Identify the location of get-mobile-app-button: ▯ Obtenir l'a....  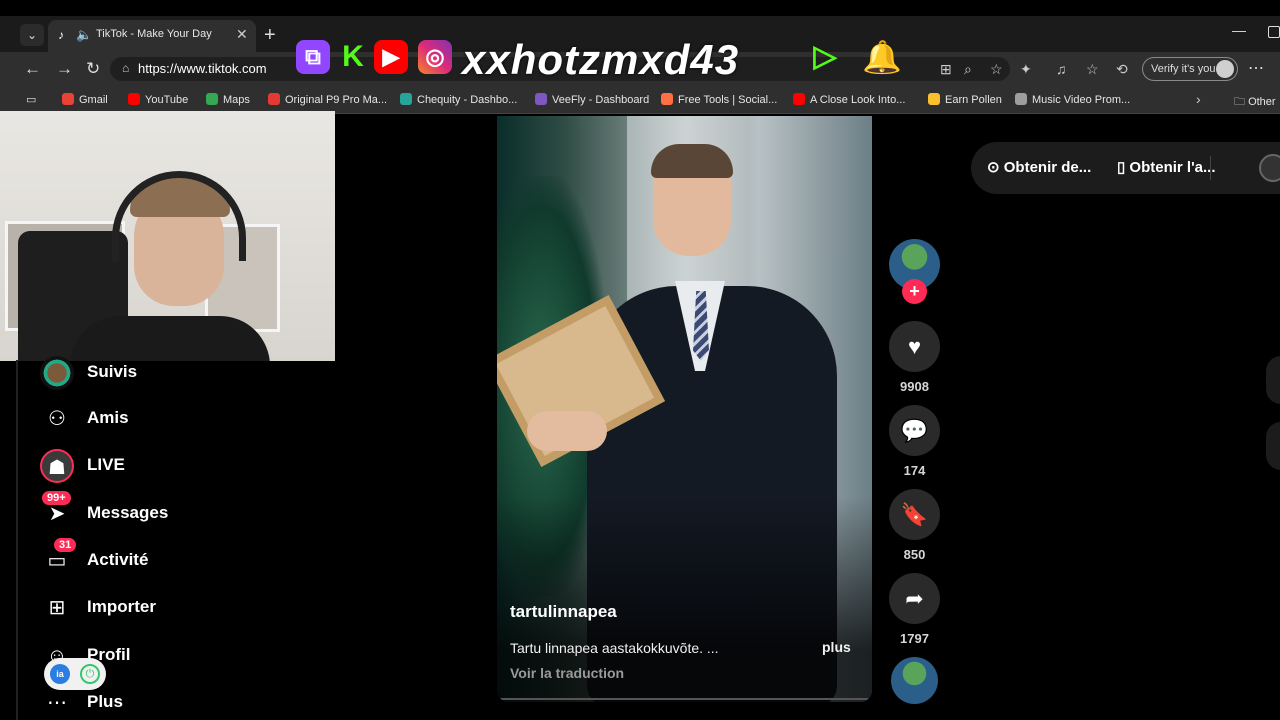
(1166, 167).